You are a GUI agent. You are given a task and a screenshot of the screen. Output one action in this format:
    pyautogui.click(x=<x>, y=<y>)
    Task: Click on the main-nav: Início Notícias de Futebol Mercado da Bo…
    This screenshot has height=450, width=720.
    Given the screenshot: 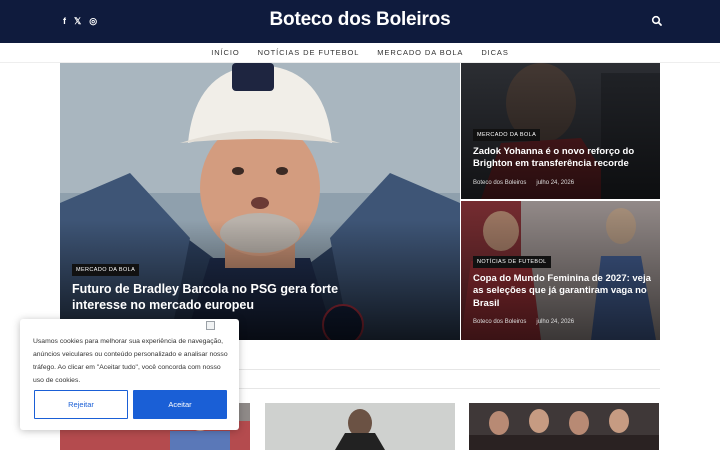 What is the action you would take?
    pyautogui.click(x=360, y=53)
    